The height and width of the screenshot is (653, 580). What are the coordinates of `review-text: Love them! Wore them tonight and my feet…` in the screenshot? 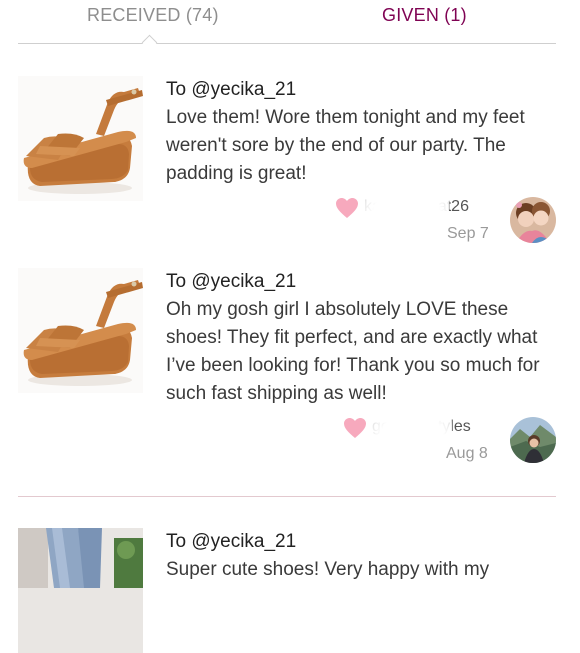 It's located at (345, 145).